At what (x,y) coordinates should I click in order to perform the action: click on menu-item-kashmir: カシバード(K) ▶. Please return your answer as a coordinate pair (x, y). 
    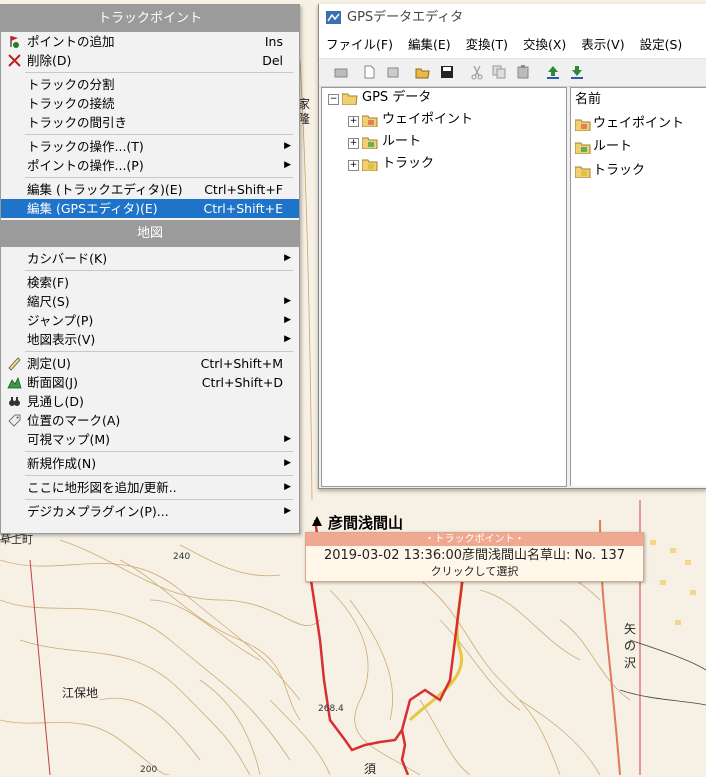
    Looking at the image, I should click on (150, 258).